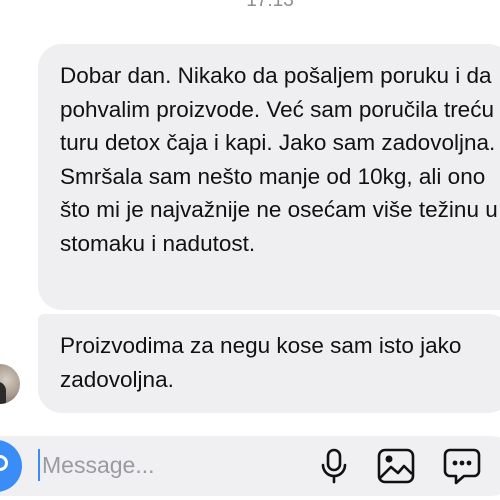  I want to click on text-cursor, so click(39, 465).